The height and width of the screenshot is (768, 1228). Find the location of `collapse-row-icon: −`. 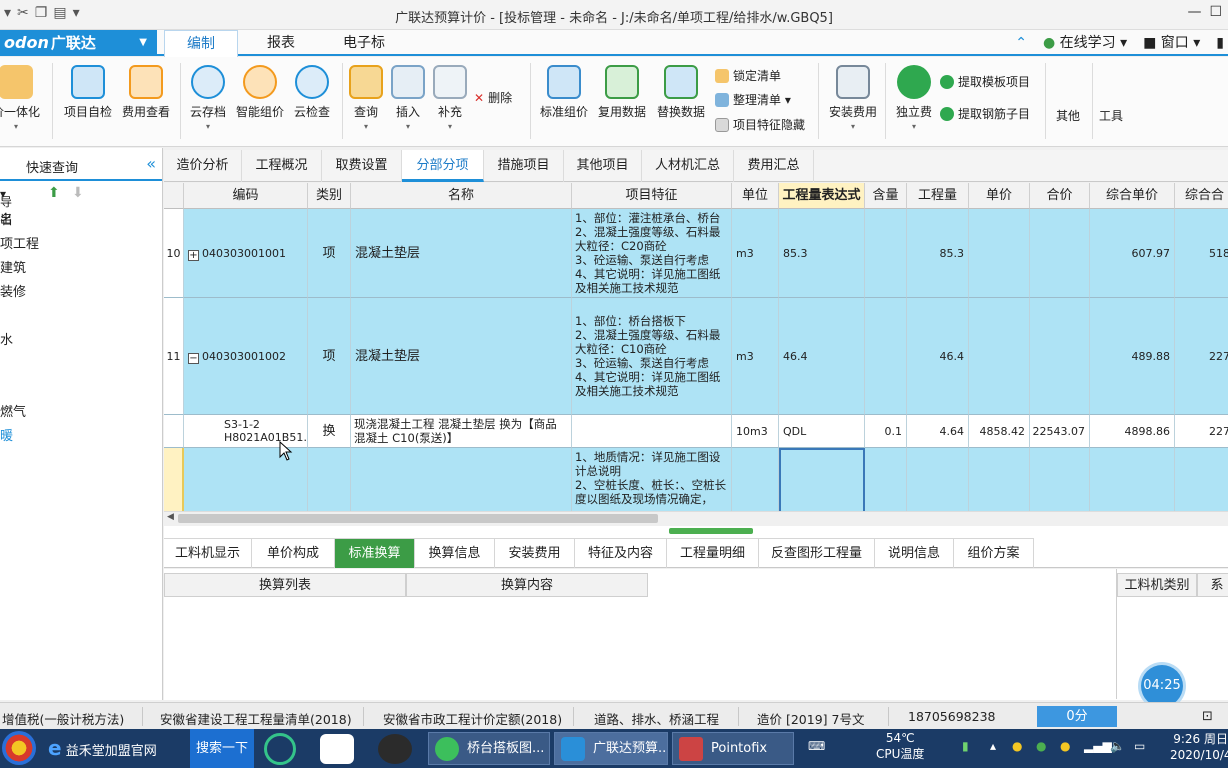

collapse-row-icon: − is located at coordinates (193, 358).